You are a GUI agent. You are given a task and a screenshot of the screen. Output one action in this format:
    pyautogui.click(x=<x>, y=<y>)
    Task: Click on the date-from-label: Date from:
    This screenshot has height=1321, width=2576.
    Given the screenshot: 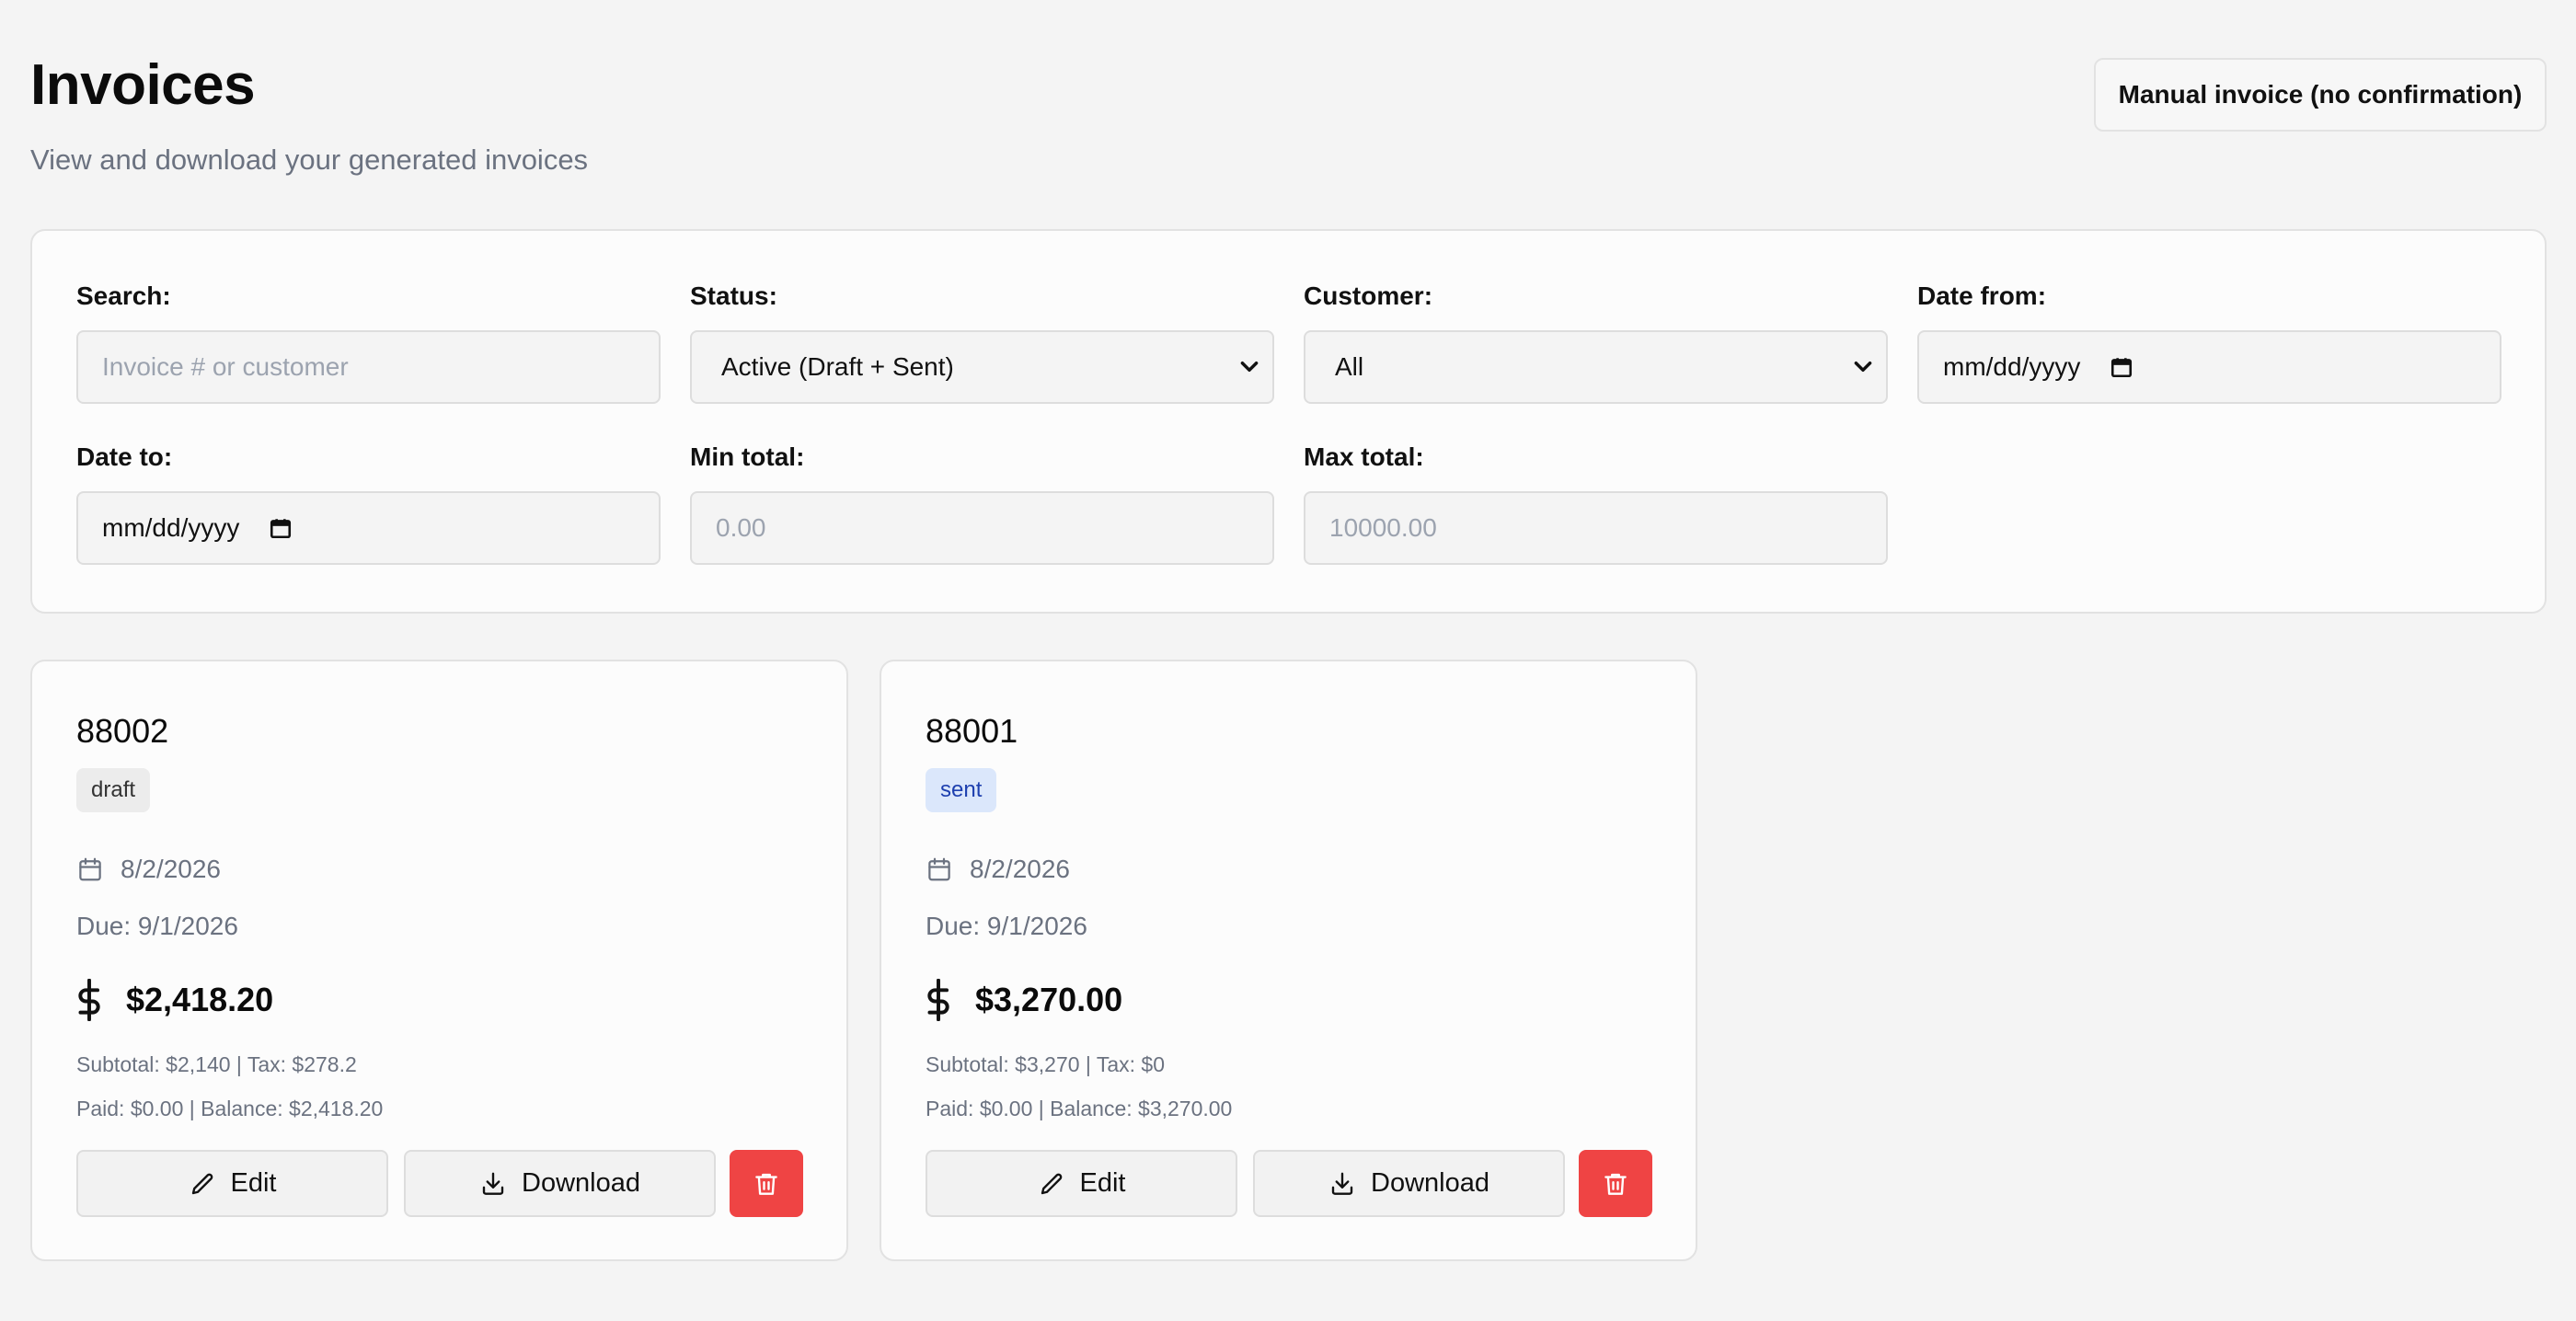 What is the action you would take?
    pyautogui.click(x=1982, y=295)
    